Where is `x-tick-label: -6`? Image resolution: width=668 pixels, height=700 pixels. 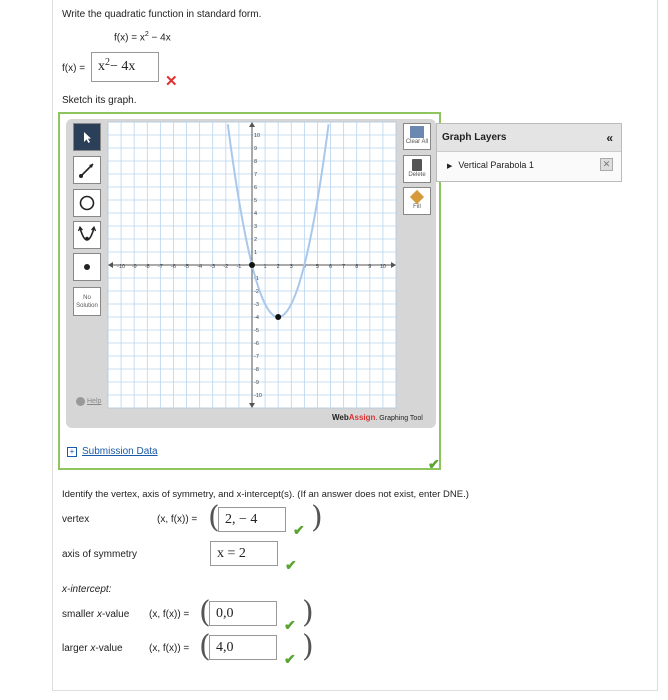 x-tick-label: -6 is located at coordinates (173, 267).